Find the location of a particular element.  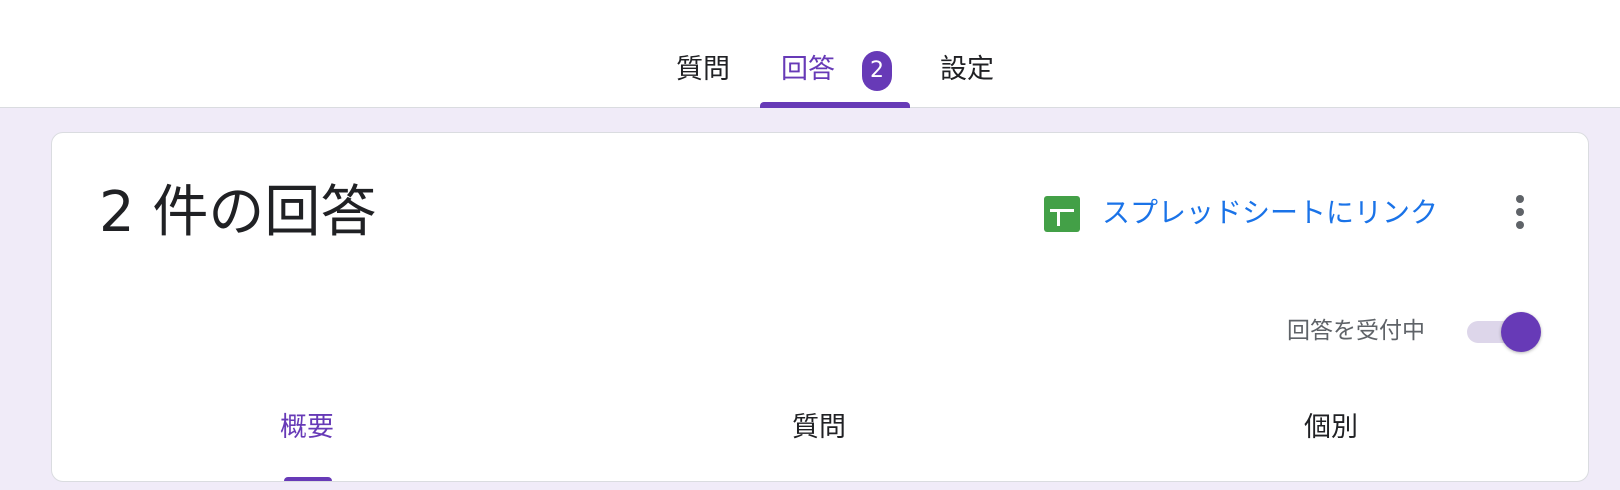

response-count-badge: 2 is located at coordinates (877, 71).